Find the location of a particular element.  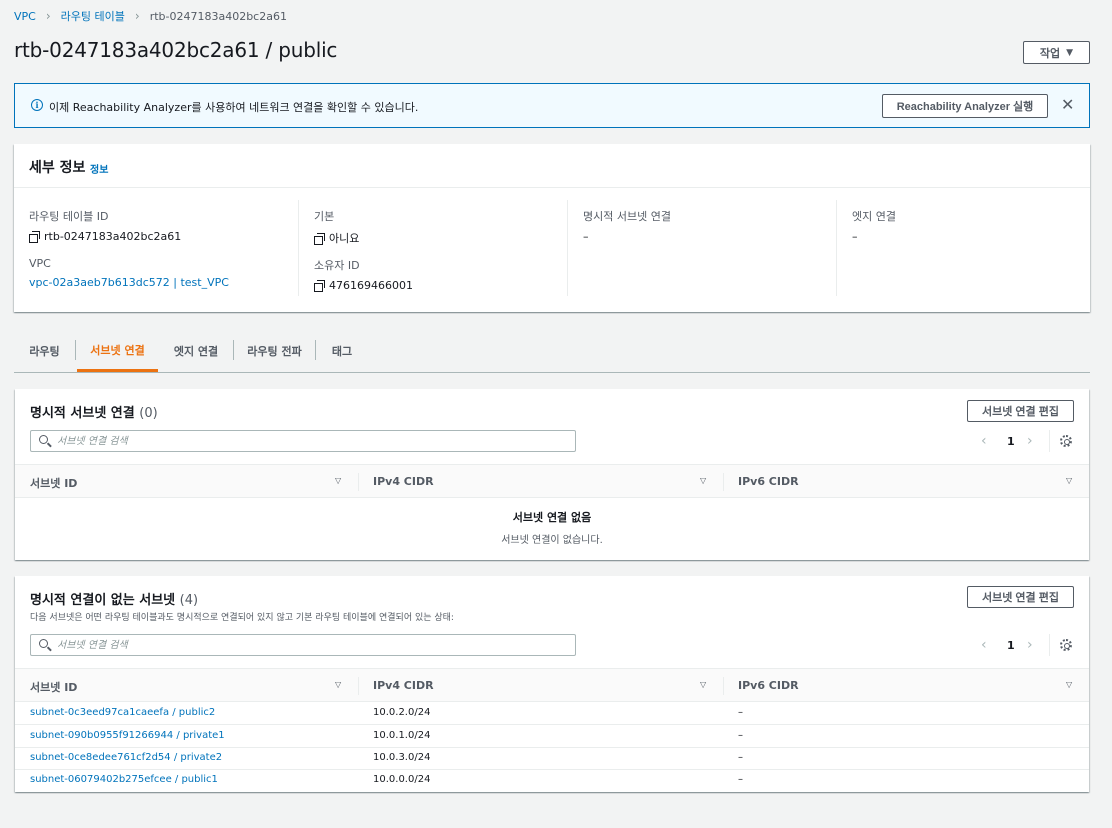

subnet-link: subnet-0ce8edee761cf2d54 / private2 is located at coordinates (126, 757).